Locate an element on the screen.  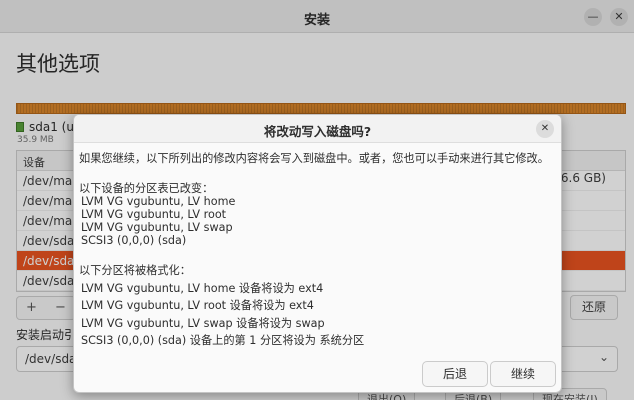
dialog-header: 将改动写入磁盘吗? ✕ is located at coordinates (317, 129).